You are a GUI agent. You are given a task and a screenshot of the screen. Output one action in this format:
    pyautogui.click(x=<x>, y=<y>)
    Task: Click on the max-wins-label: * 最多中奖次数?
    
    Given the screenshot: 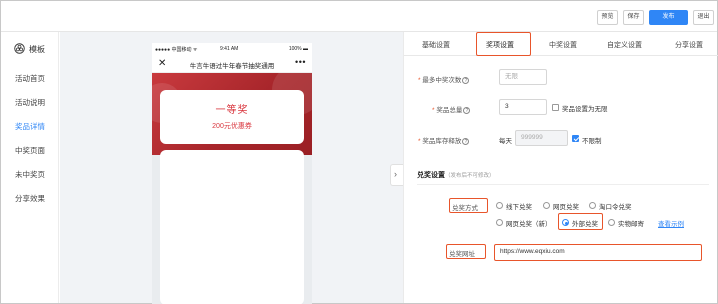 What is the action you would take?
    pyautogui.click(x=444, y=79)
    